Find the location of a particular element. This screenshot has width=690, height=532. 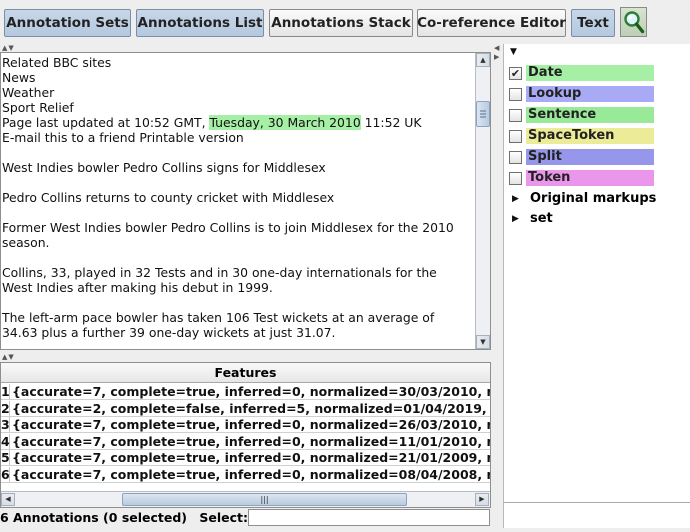

search-button is located at coordinates (633, 22).